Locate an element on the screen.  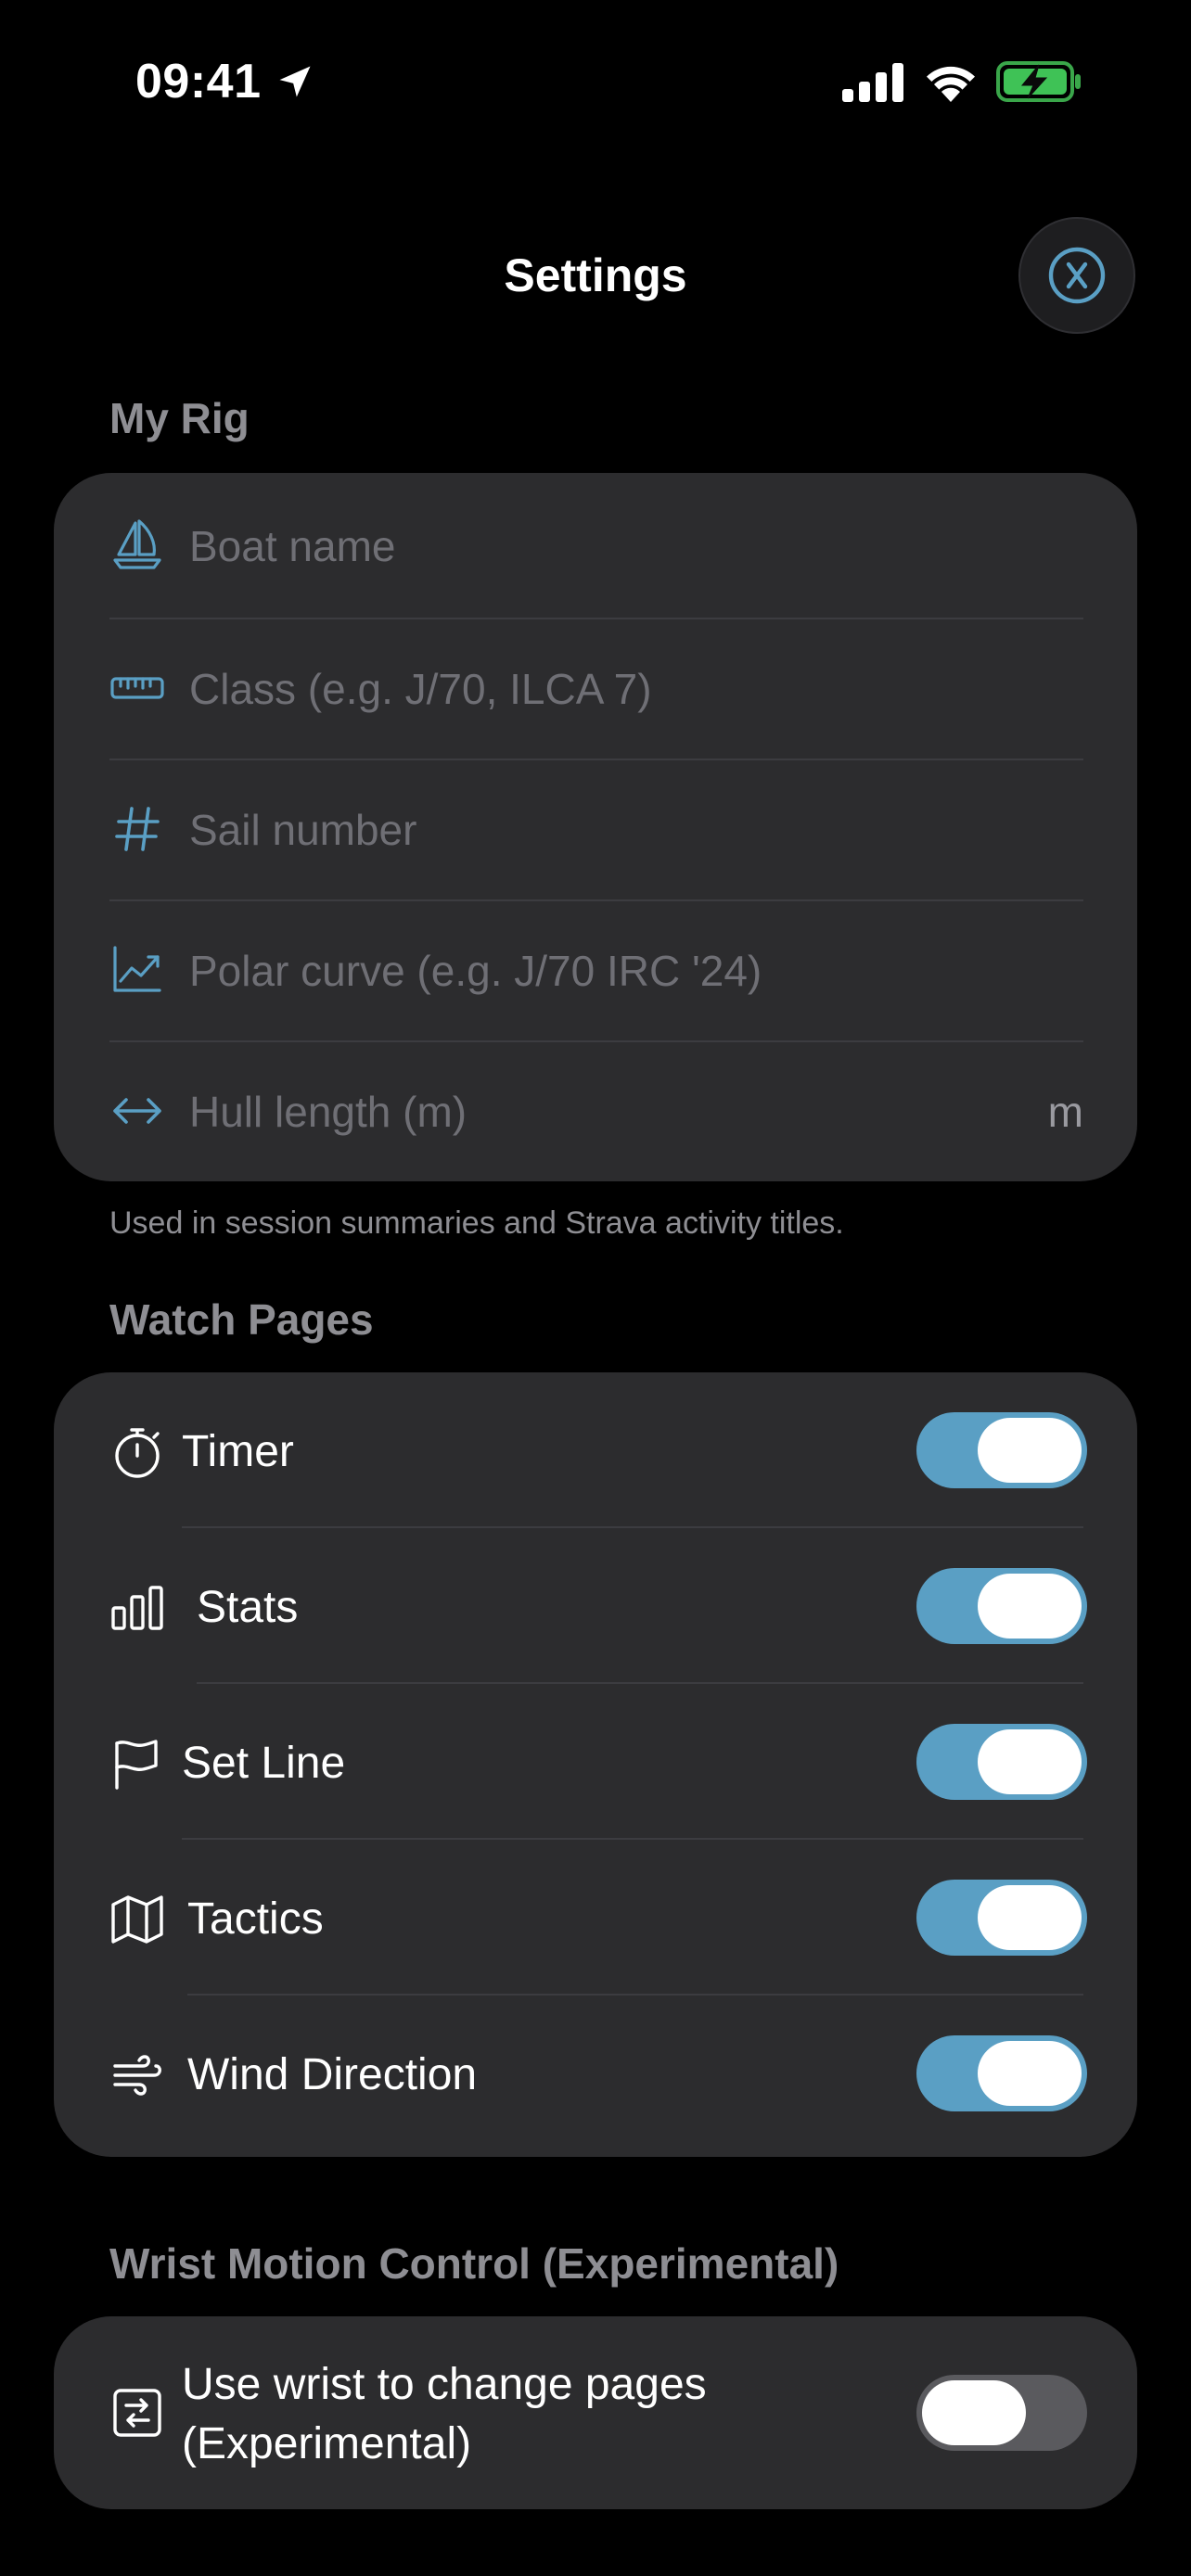
boat-name-placeholder: Boat name is located at coordinates (292, 546).